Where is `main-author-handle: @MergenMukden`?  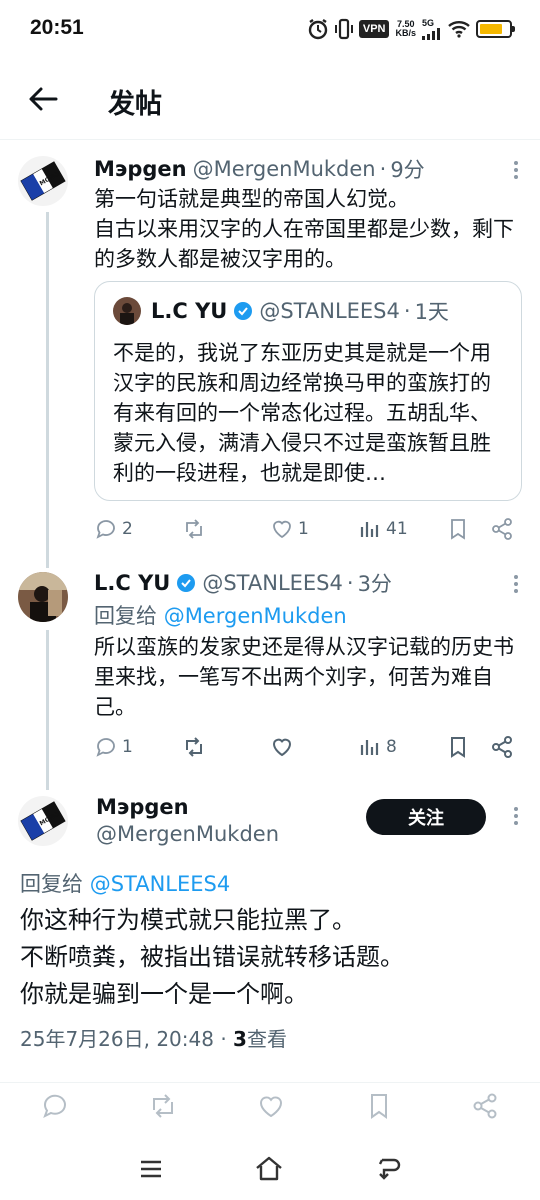 main-author-handle: @MergenMukden is located at coordinates (187, 834).